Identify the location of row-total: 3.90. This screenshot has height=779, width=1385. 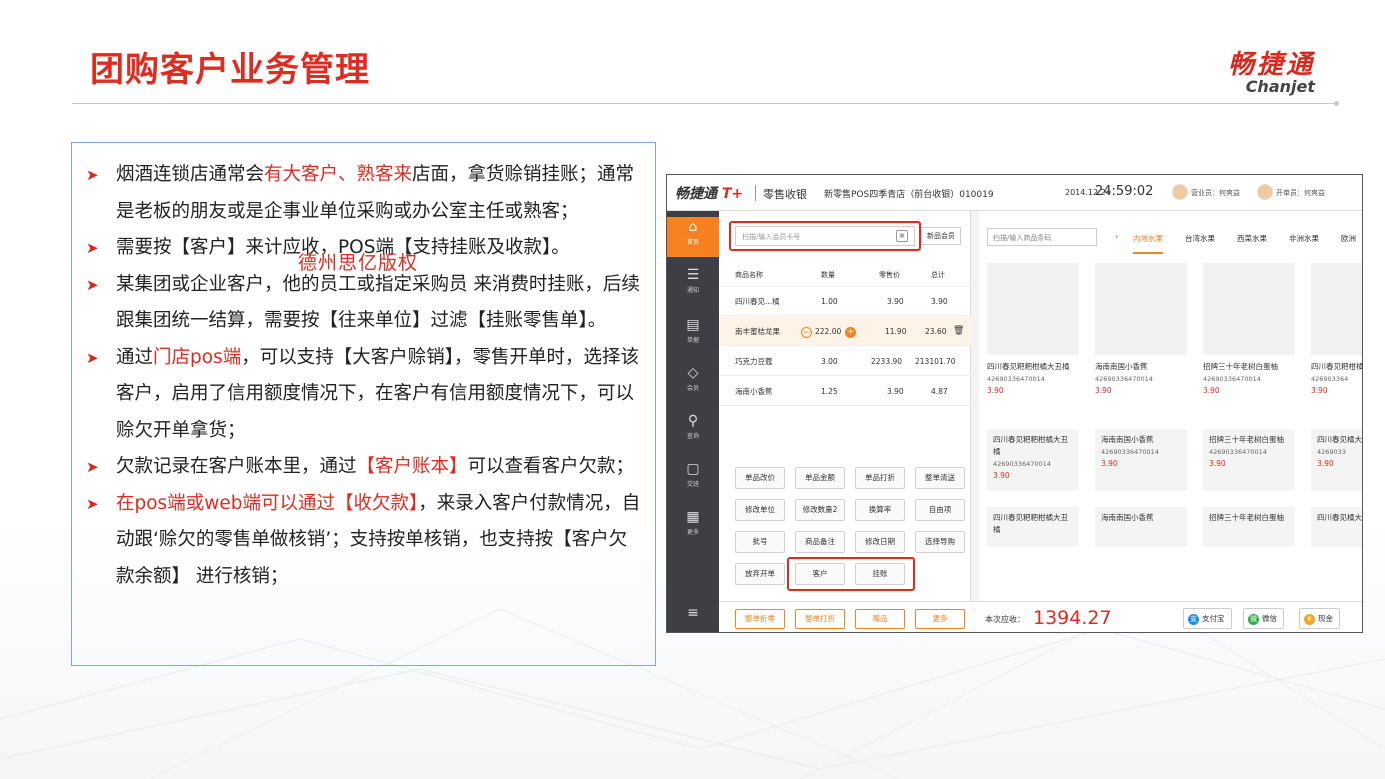
(939, 301).